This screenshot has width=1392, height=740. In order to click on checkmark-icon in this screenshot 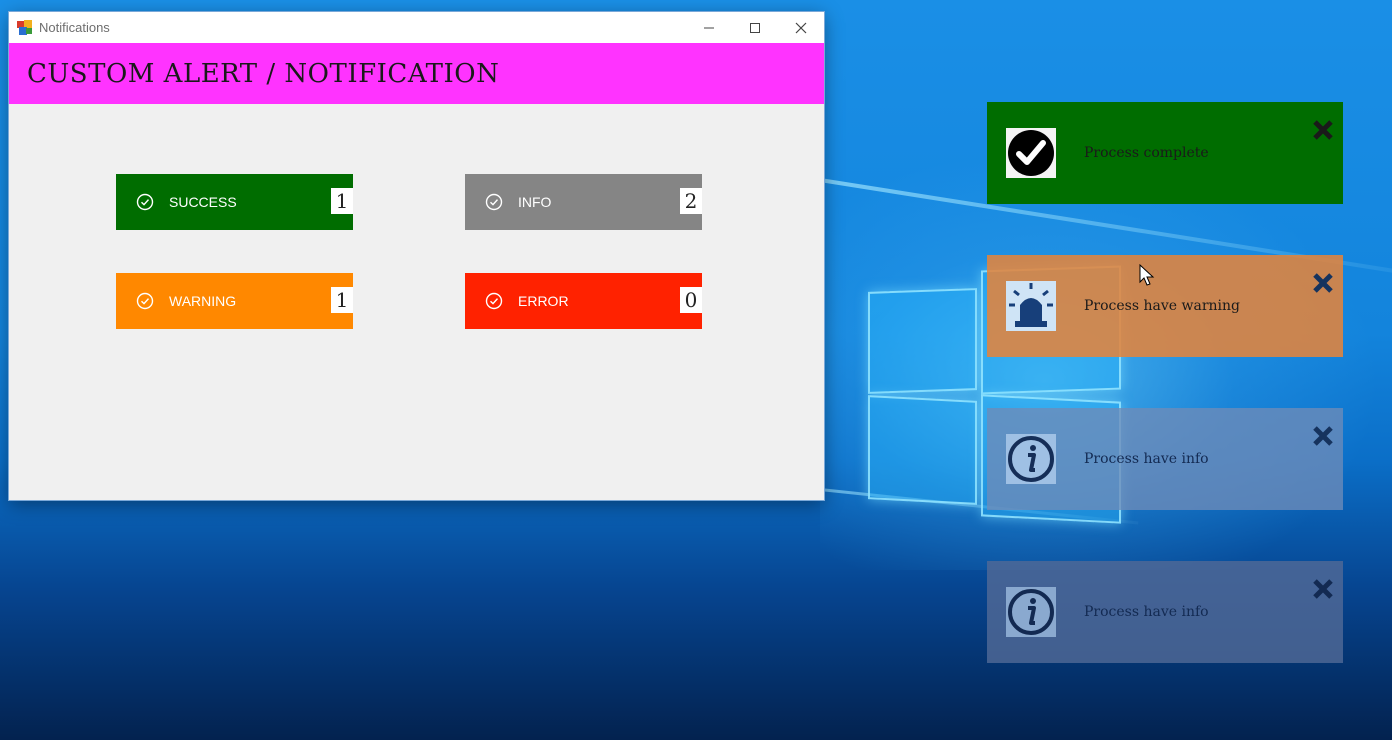, I will do `click(1031, 153)`.